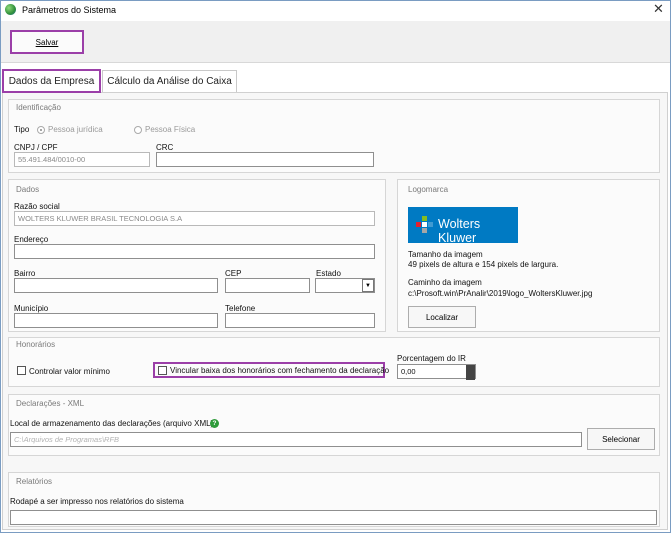  Describe the element at coordinates (169, 81) in the screenshot. I see `tab-calculo-analise-caixa: Cálculo da Análise do Caixa` at that location.